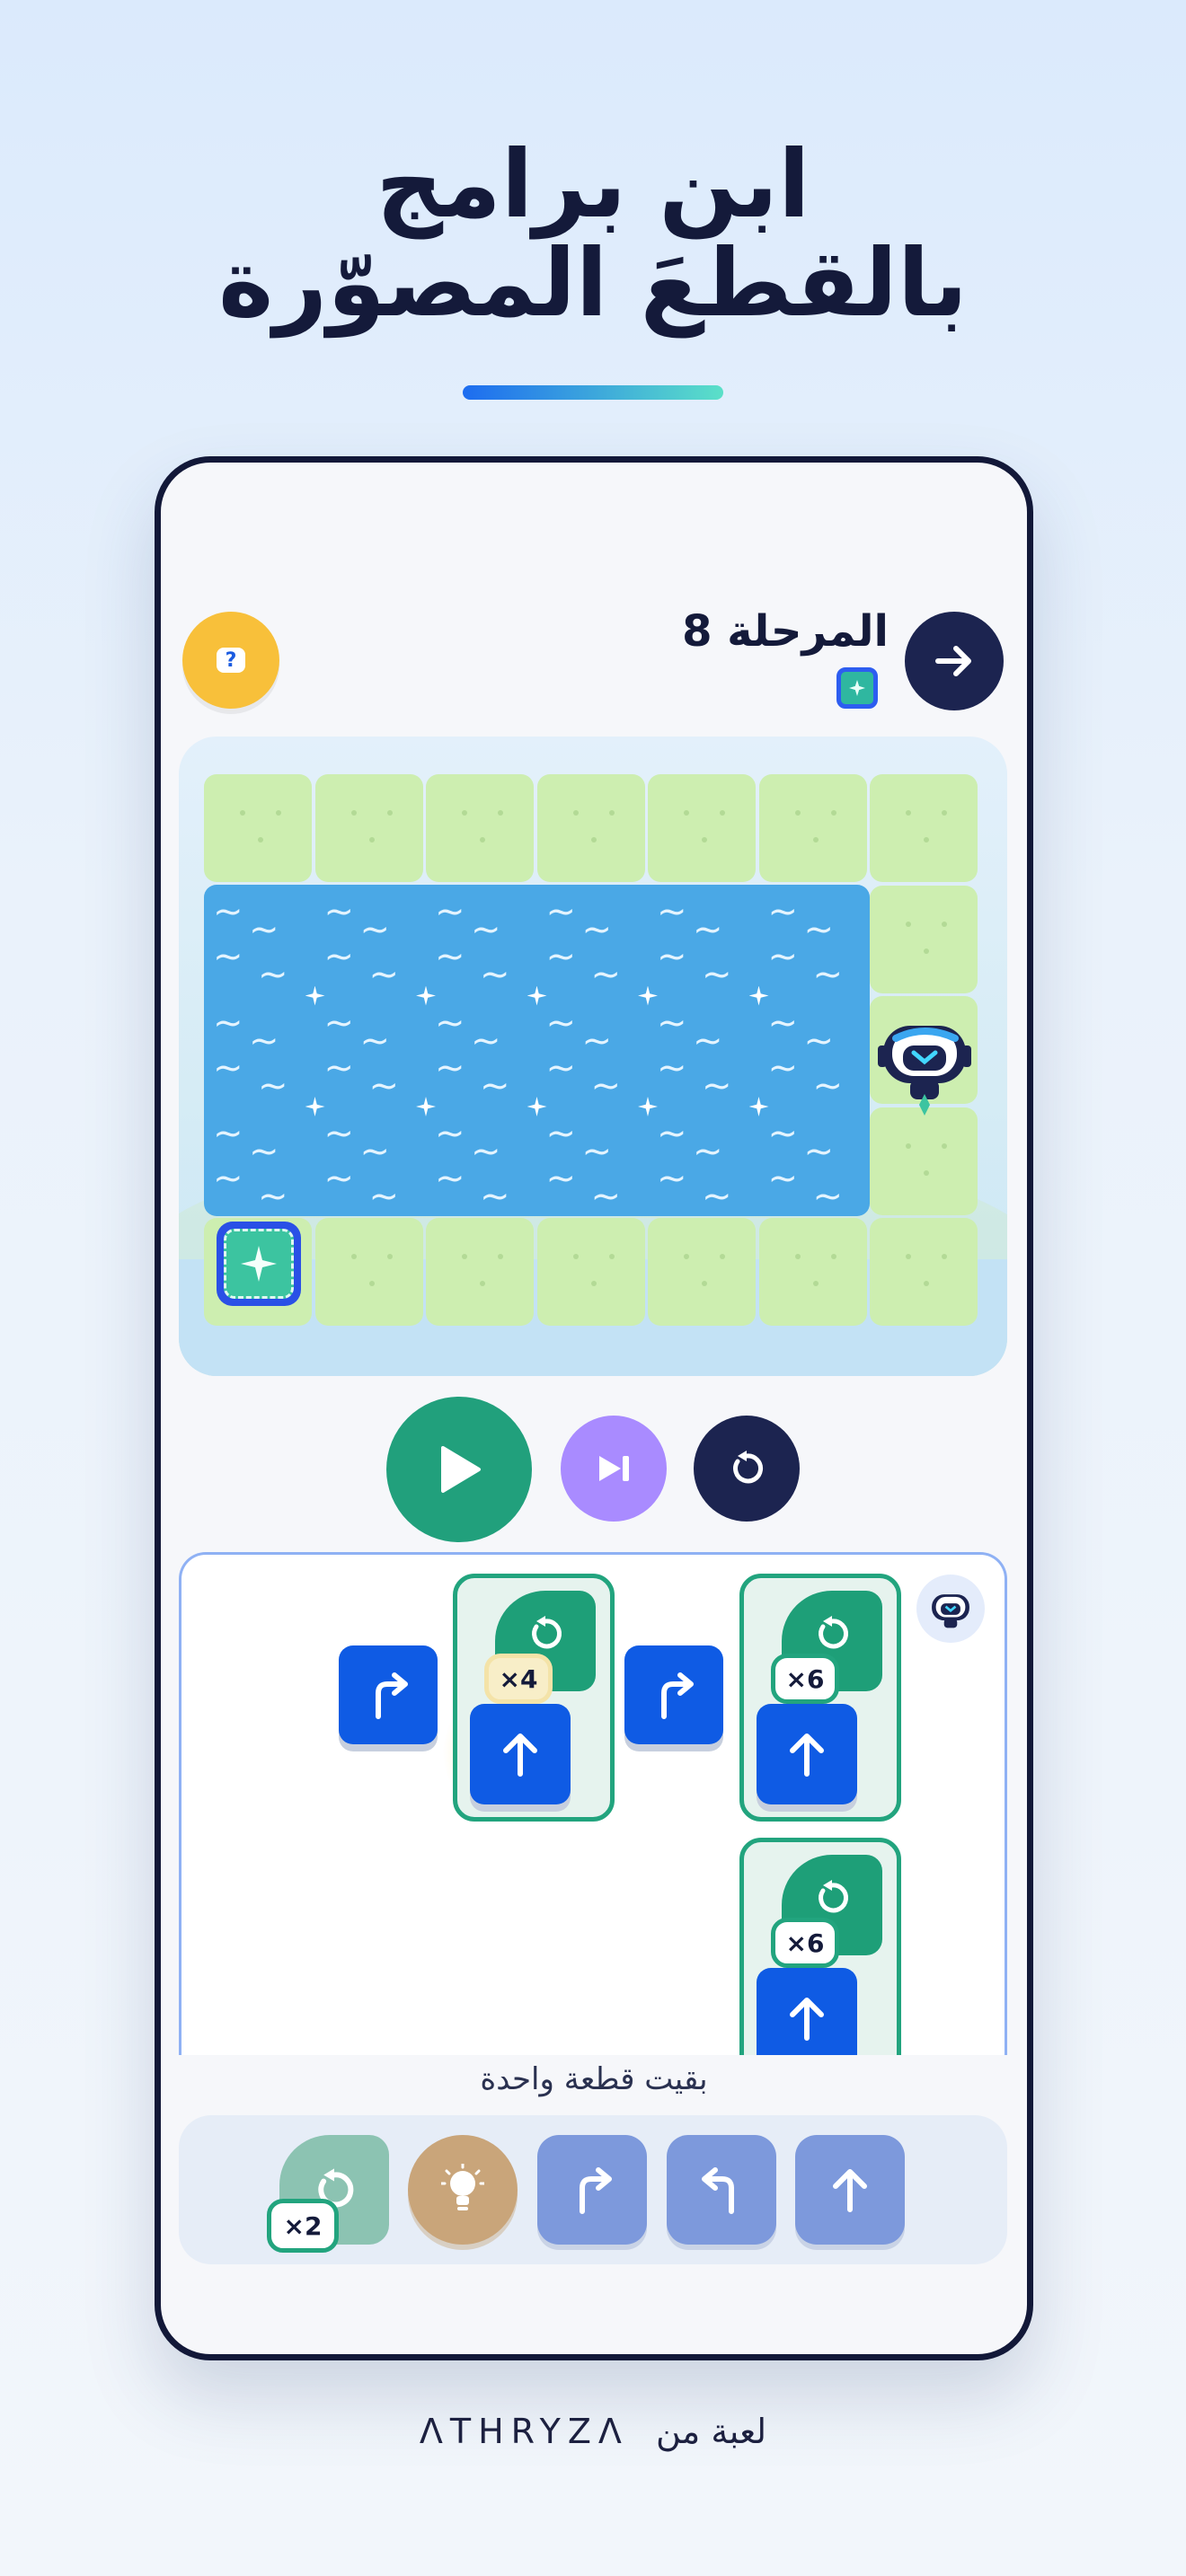 The width and height of the screenshot is (1186, 2576). What do you see at coordinates (718, 2190) in the screenshot?
I see `turn-left-icon` at bounding box center [718, 2190].